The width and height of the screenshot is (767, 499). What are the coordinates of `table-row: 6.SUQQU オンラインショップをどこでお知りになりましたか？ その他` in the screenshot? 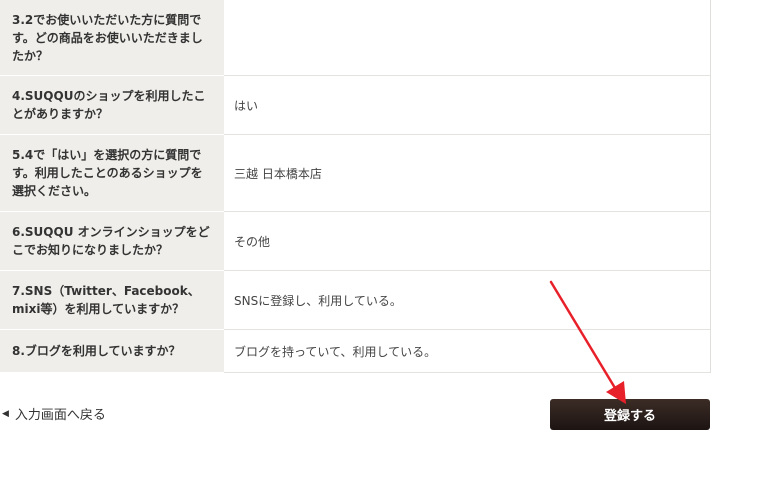 It's located at (355, 241).